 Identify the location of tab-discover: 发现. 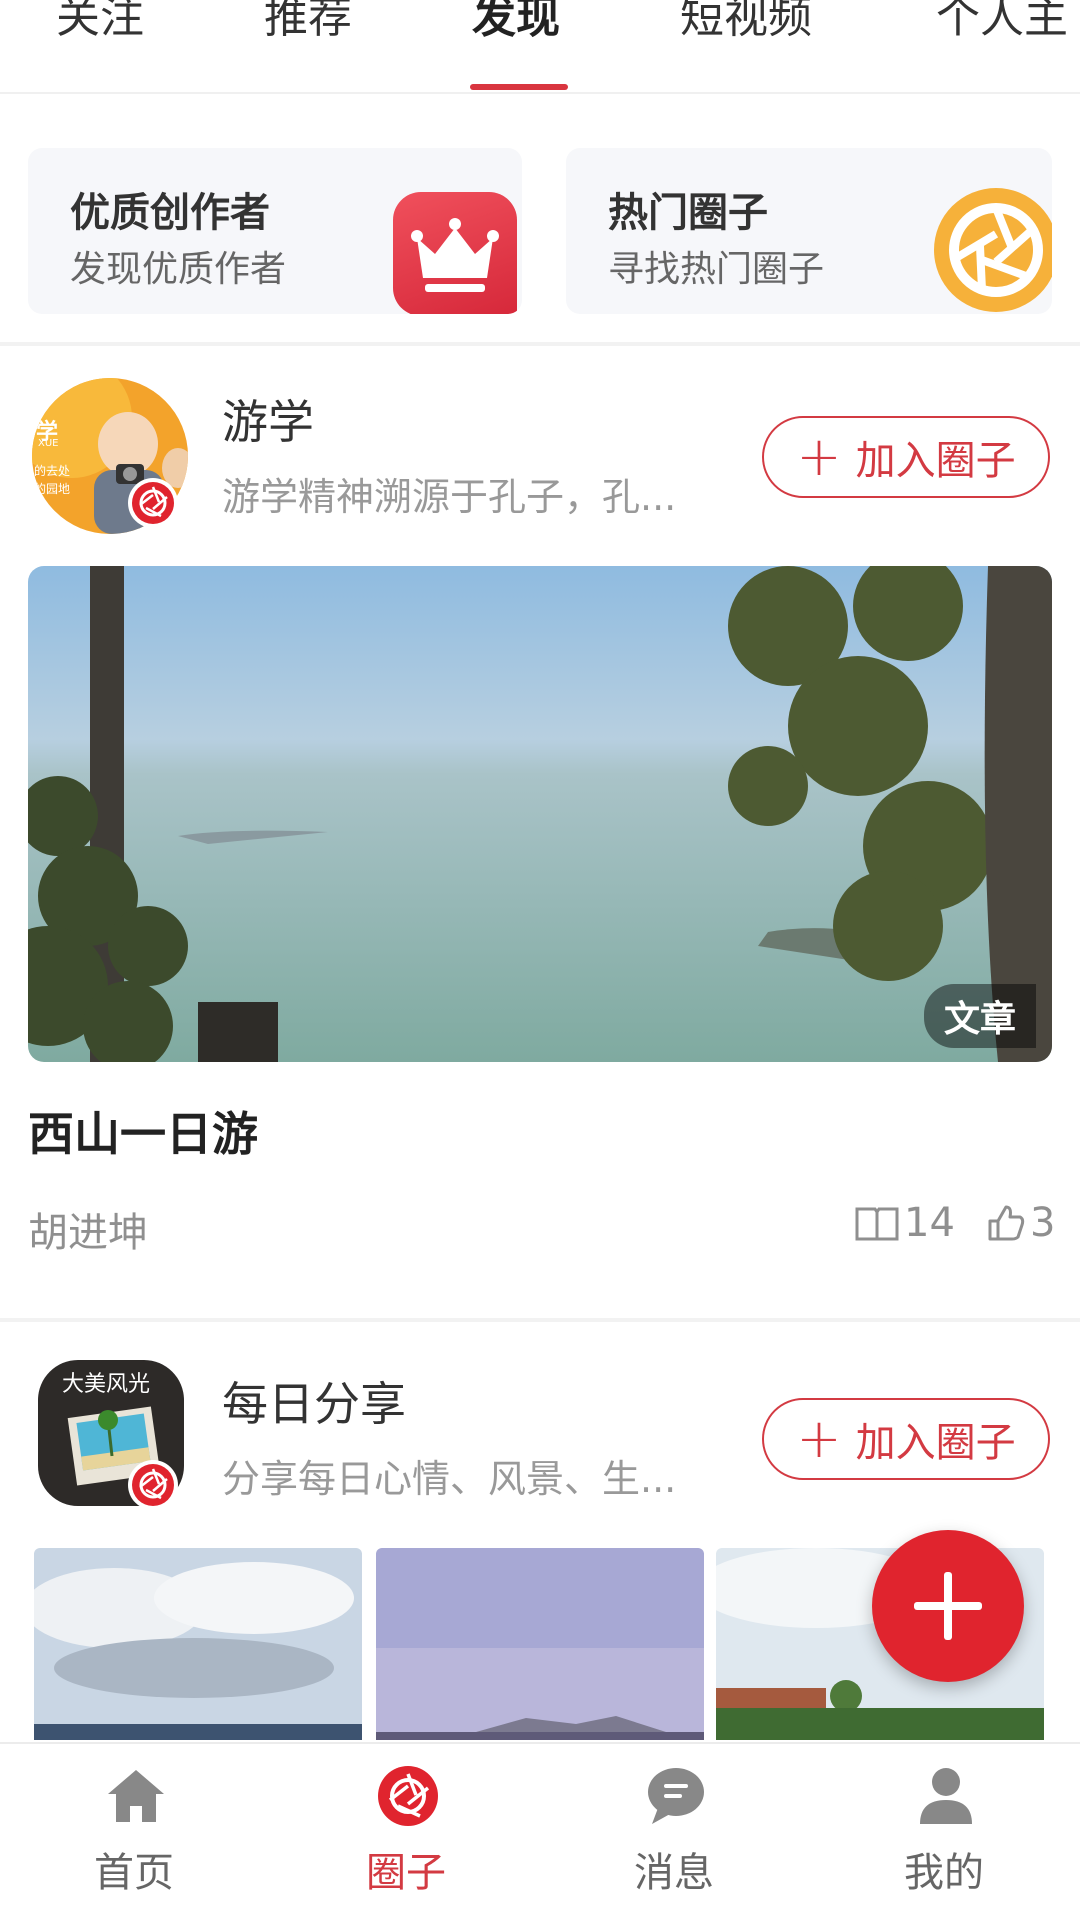
(516, 43).